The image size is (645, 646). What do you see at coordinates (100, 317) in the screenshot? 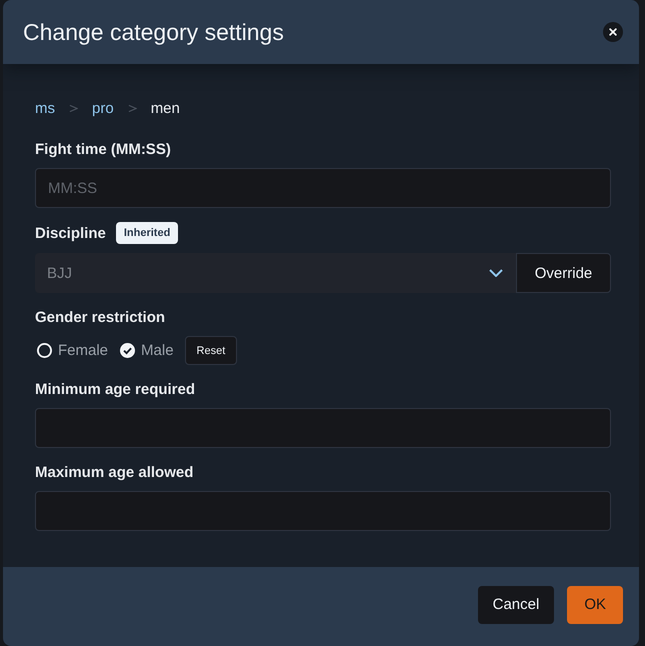
I see `field-label: Gender restriction` at bounding box center [100, 317].